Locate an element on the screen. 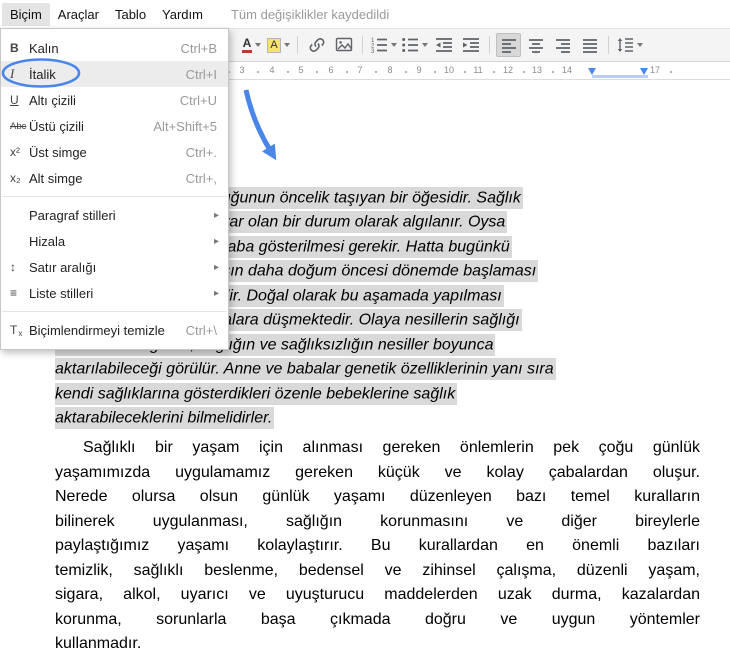  decrease-indent-button is located at coordinates (443, 45).